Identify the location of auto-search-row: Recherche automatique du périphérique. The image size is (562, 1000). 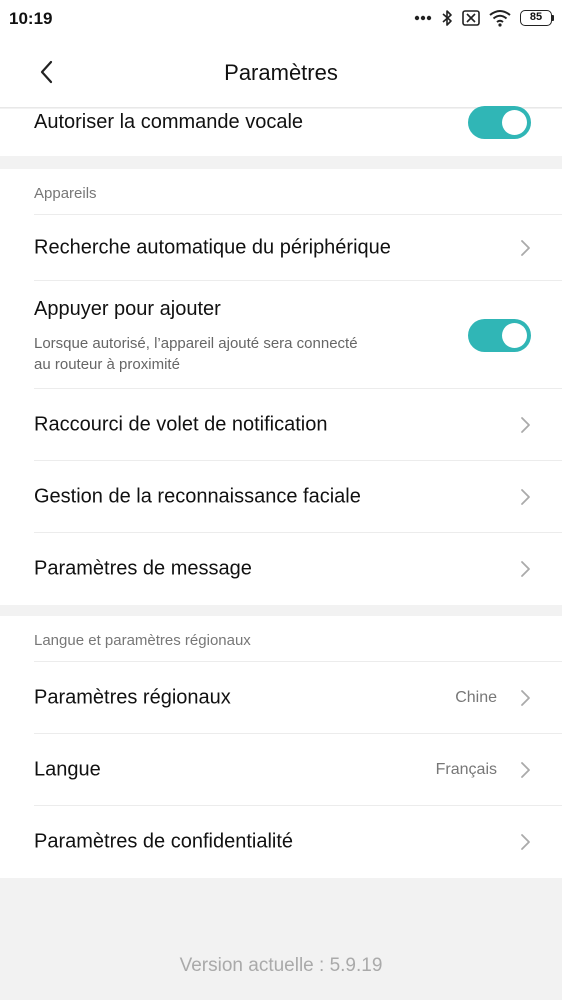
(298, 248).